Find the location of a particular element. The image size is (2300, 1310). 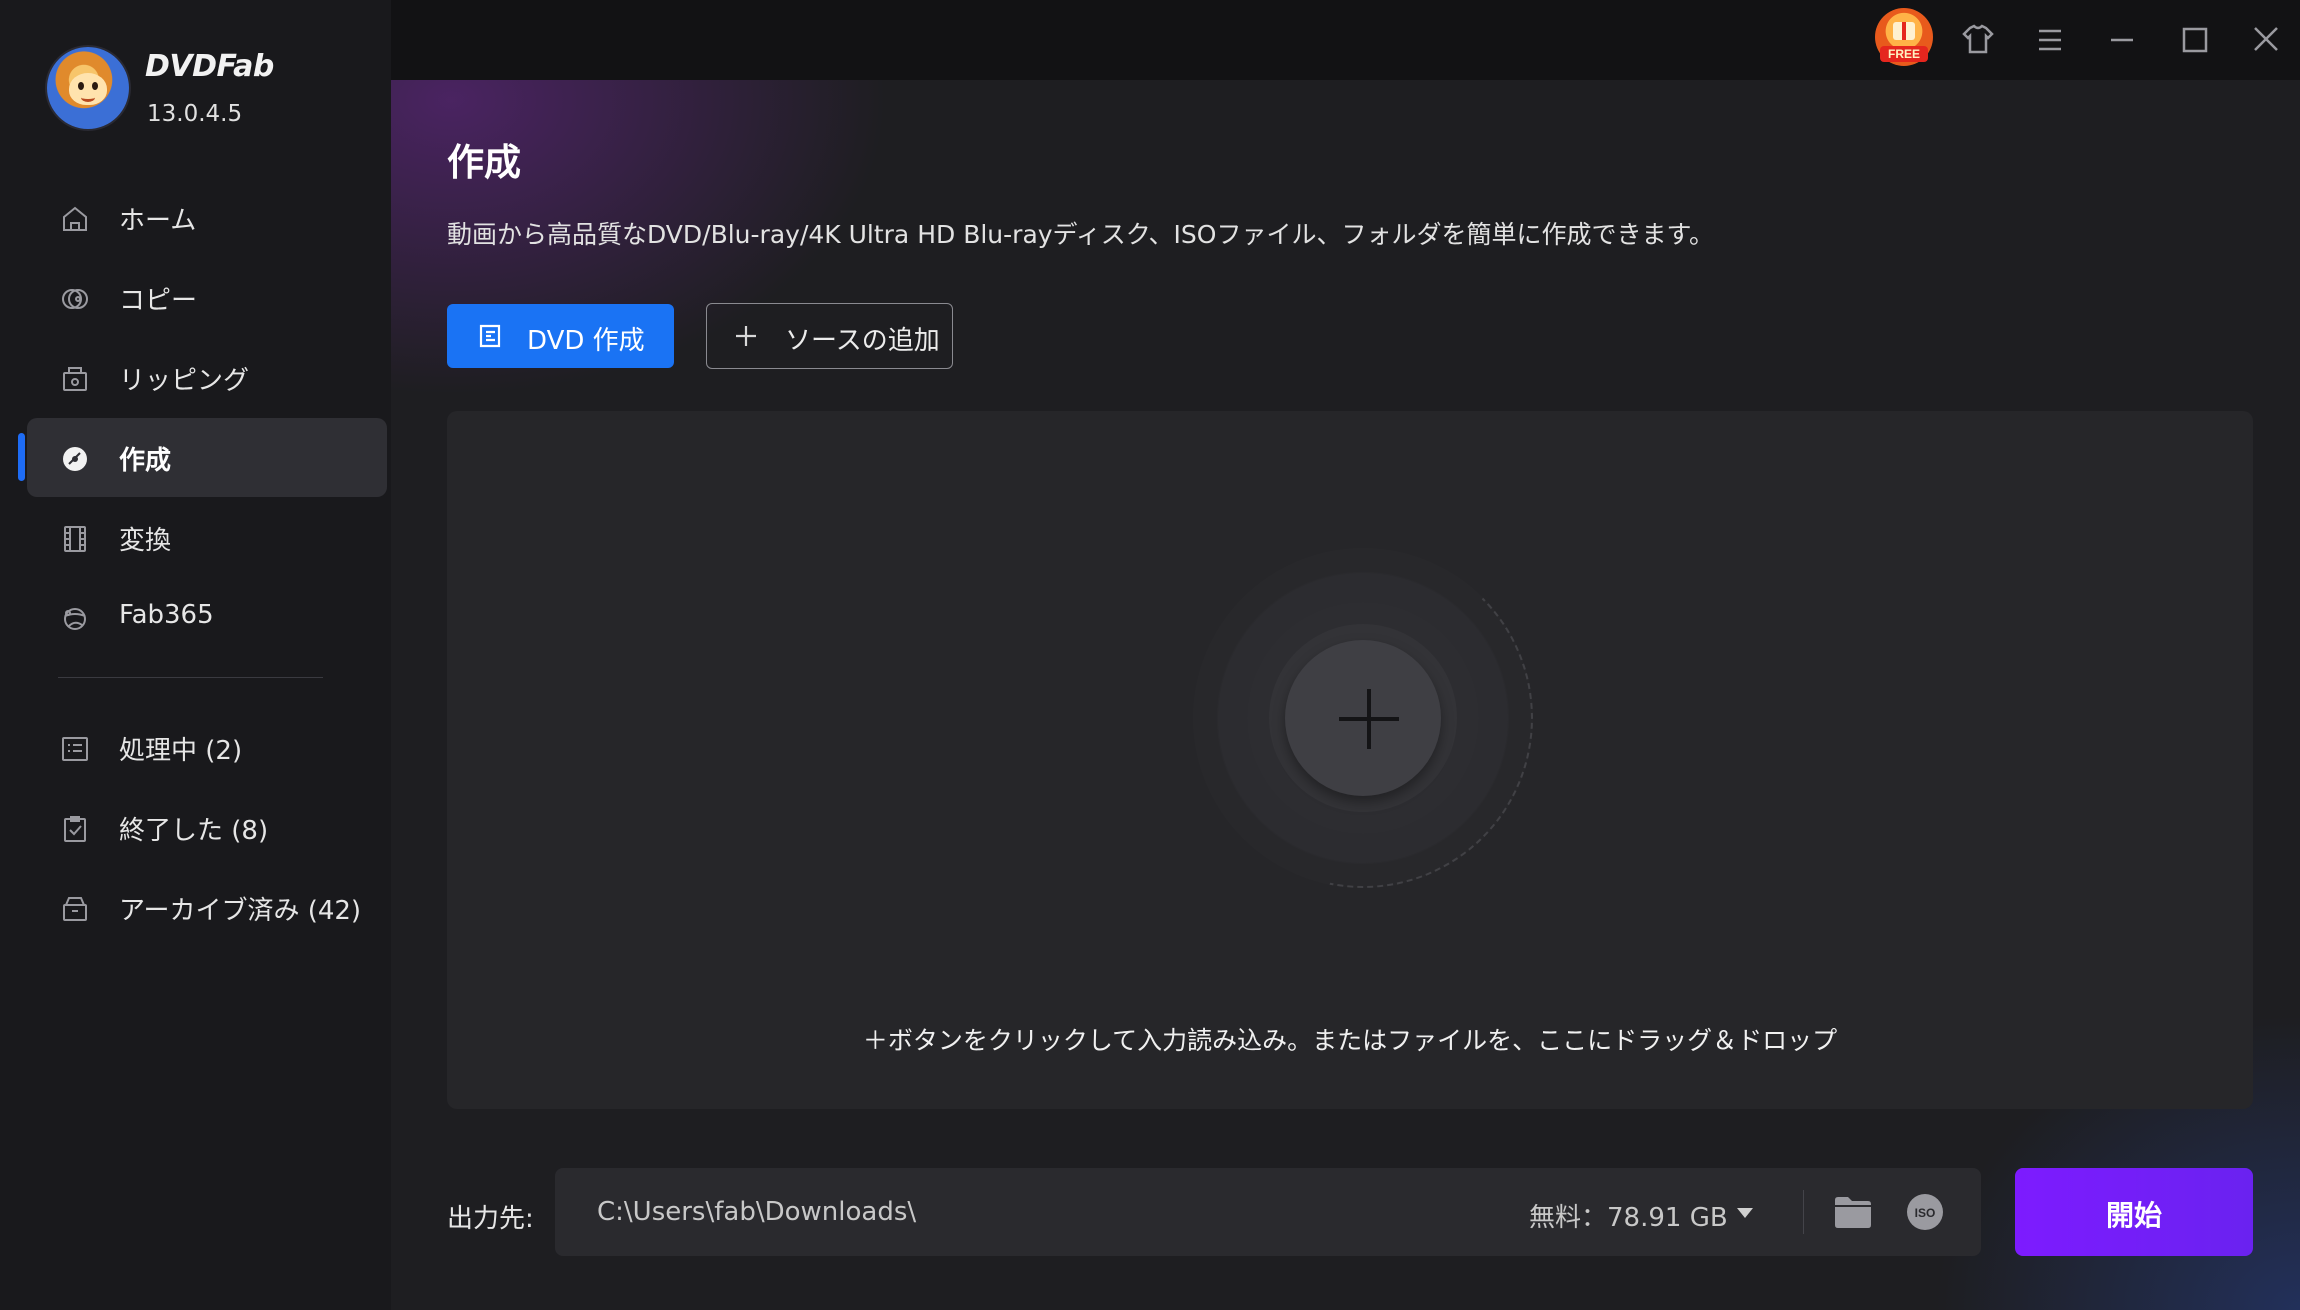

free-space: 無料：78.91 GB is located at coordinates (1628, 1218).